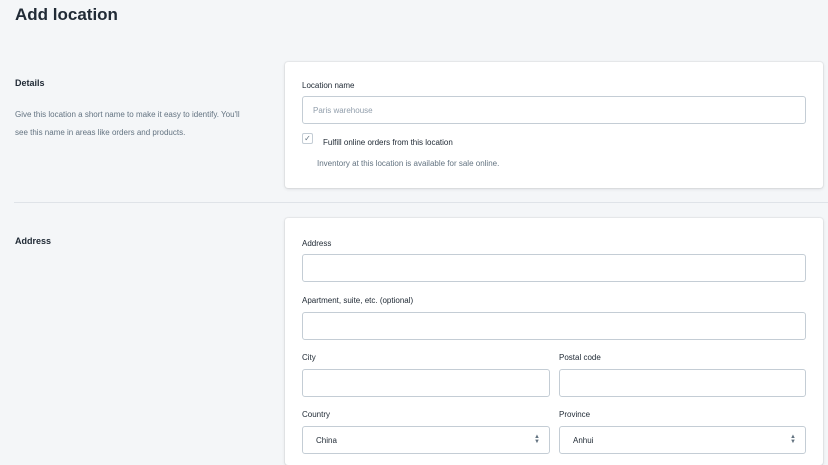  I want to click on province-label: Province, so click(575, 414).